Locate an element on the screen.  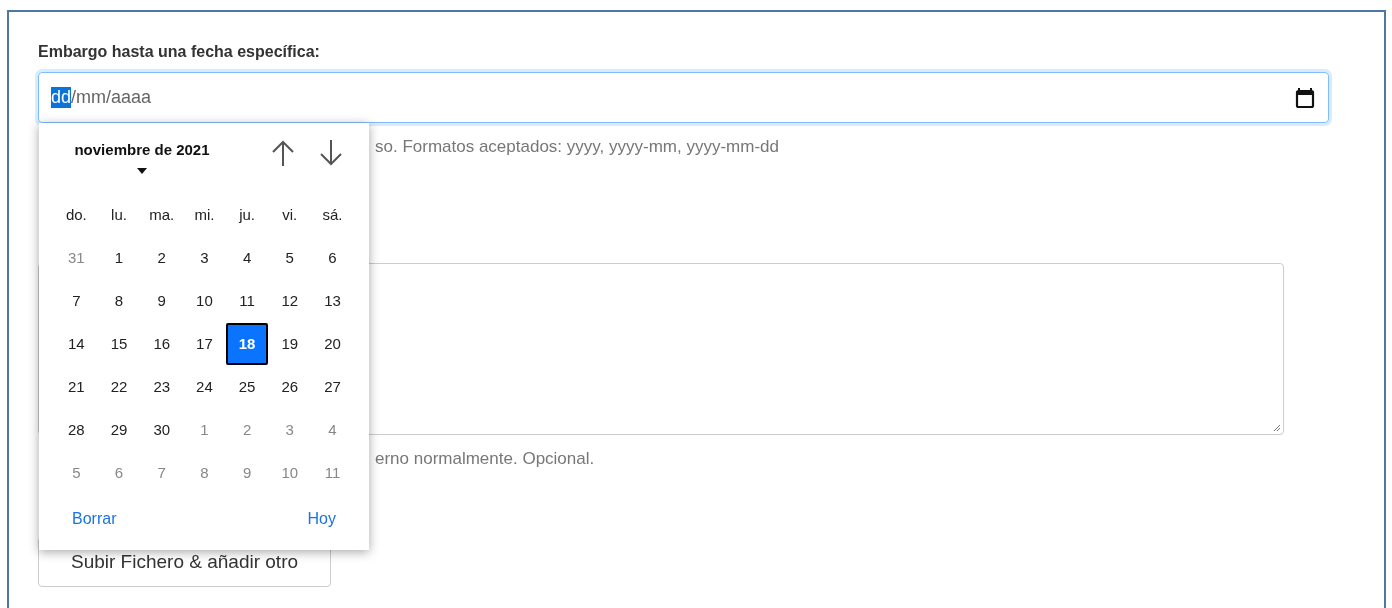
weekday-label: vi. is located at coordinates (290, 215).